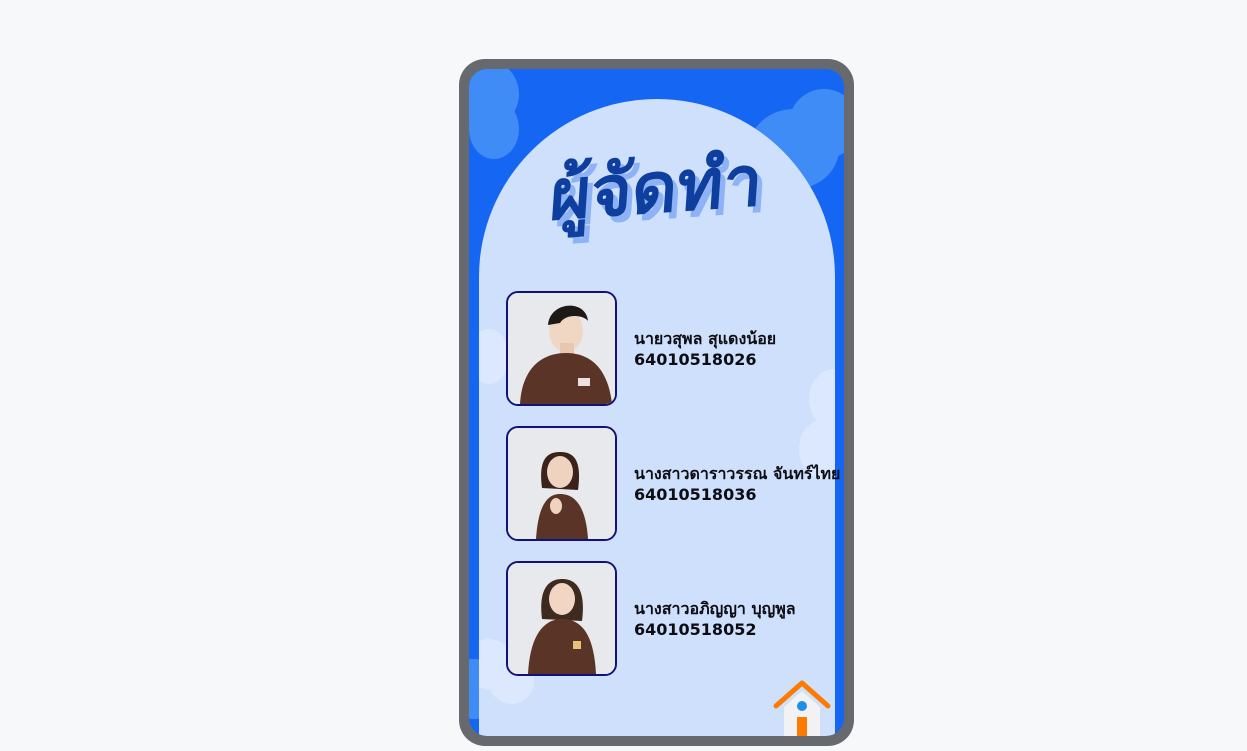 Image resolution: width=1247 pixels, height=751 pixels. Describe the element at coordinates (494, 356) in the screenshot. I see `cloud-decoration` at that location.